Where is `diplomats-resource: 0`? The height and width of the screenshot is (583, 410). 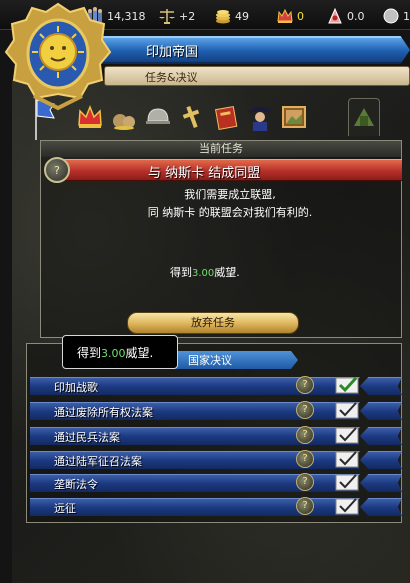
diplomats-resource: 0 is located at coordinates (290, 16).